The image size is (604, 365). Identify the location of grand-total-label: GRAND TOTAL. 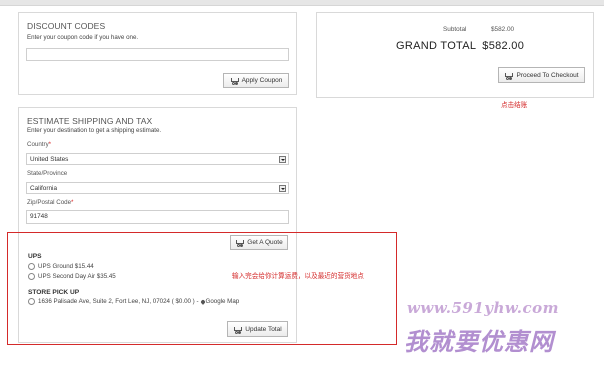
(436, 46).